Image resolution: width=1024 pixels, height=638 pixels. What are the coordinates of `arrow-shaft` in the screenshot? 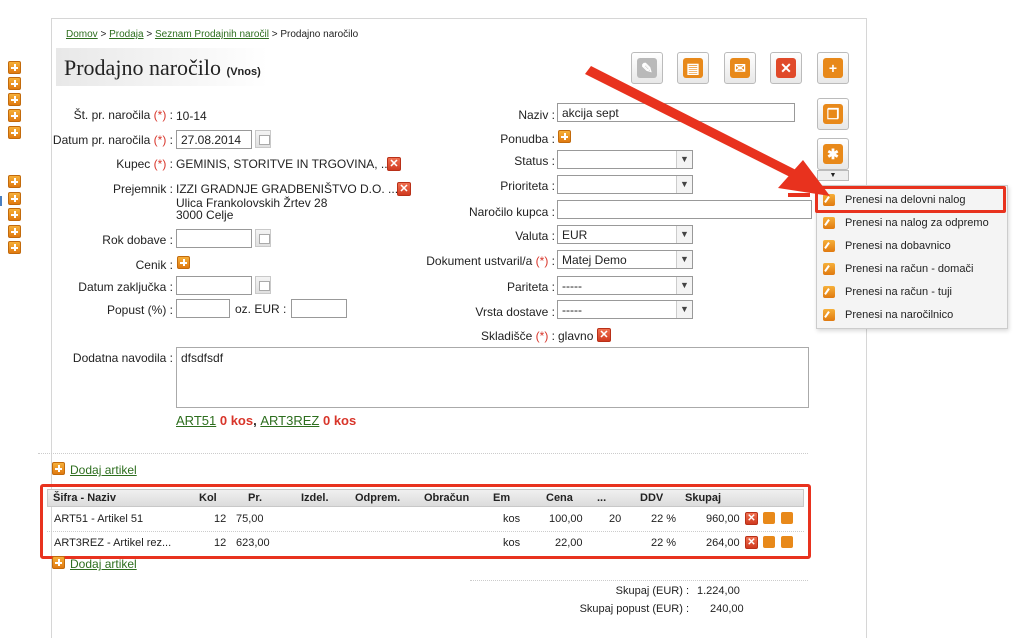 It's located at (692, 123).